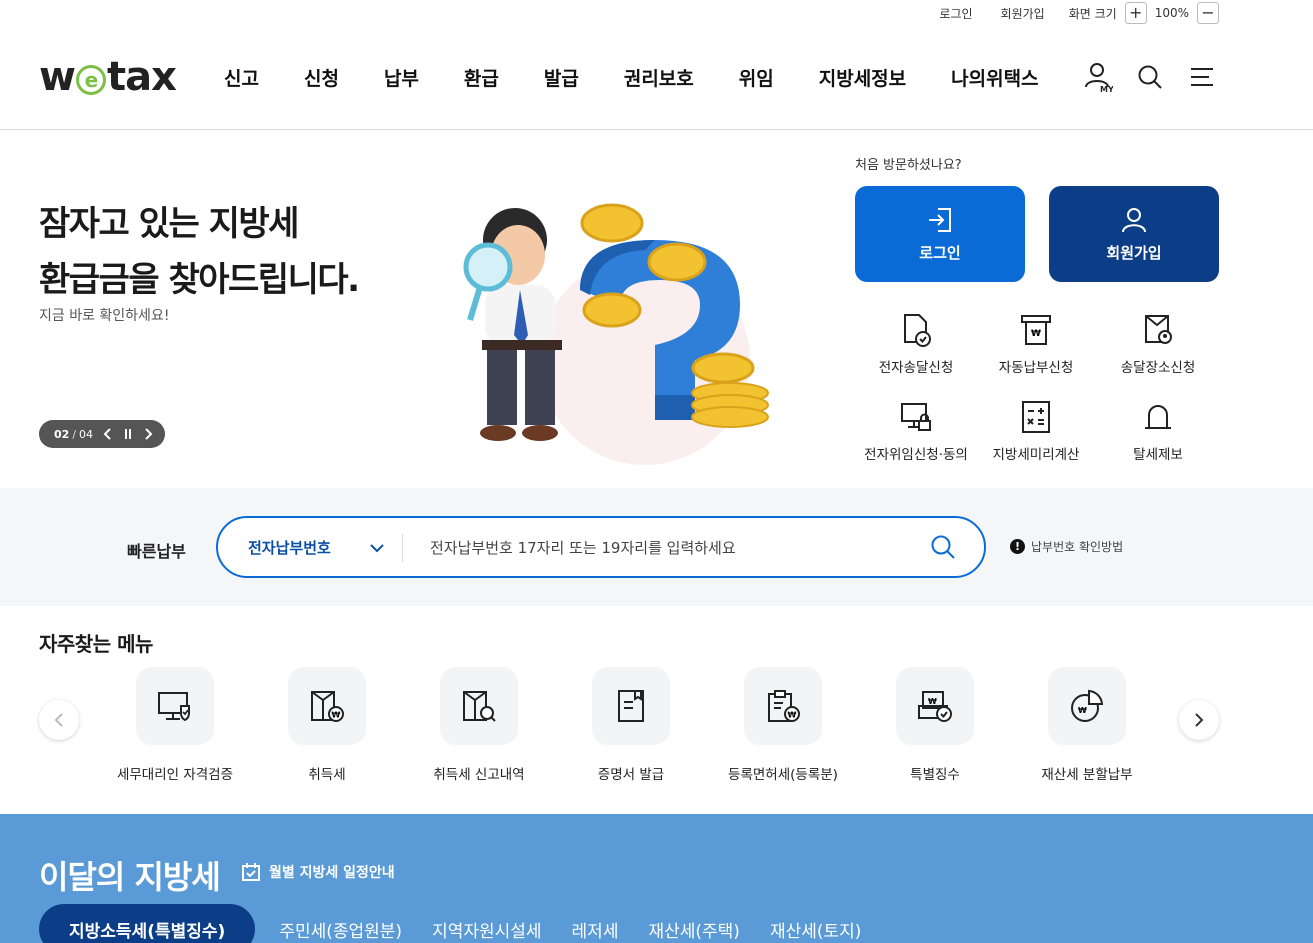  Describe the element at coordinates (377, 548) in the screenshot. I see `chevron-down-icon` at that location.